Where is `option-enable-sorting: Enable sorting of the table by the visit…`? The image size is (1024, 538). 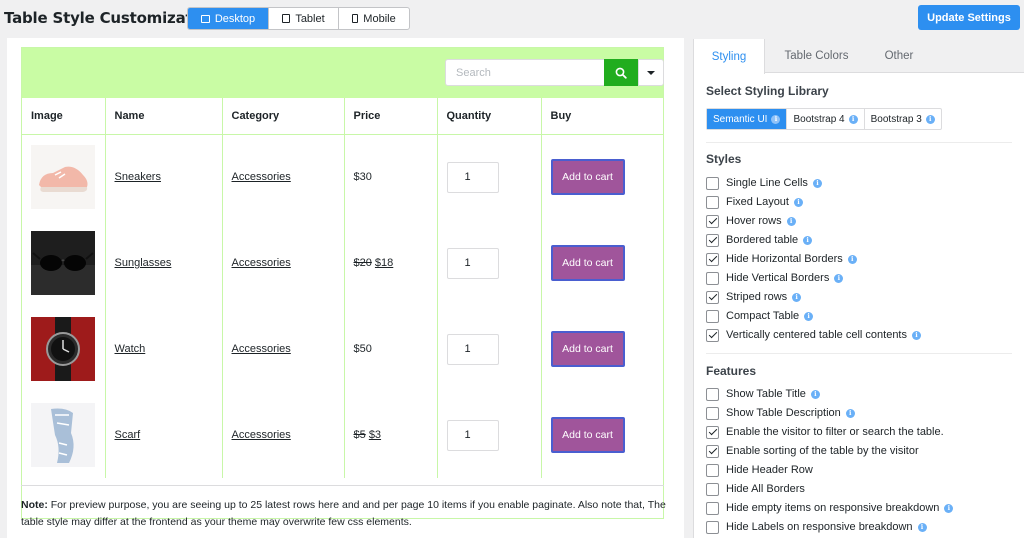 option-enable-sorting: Enable sorting of the table by the visit… is located at coordinates (812, 451).